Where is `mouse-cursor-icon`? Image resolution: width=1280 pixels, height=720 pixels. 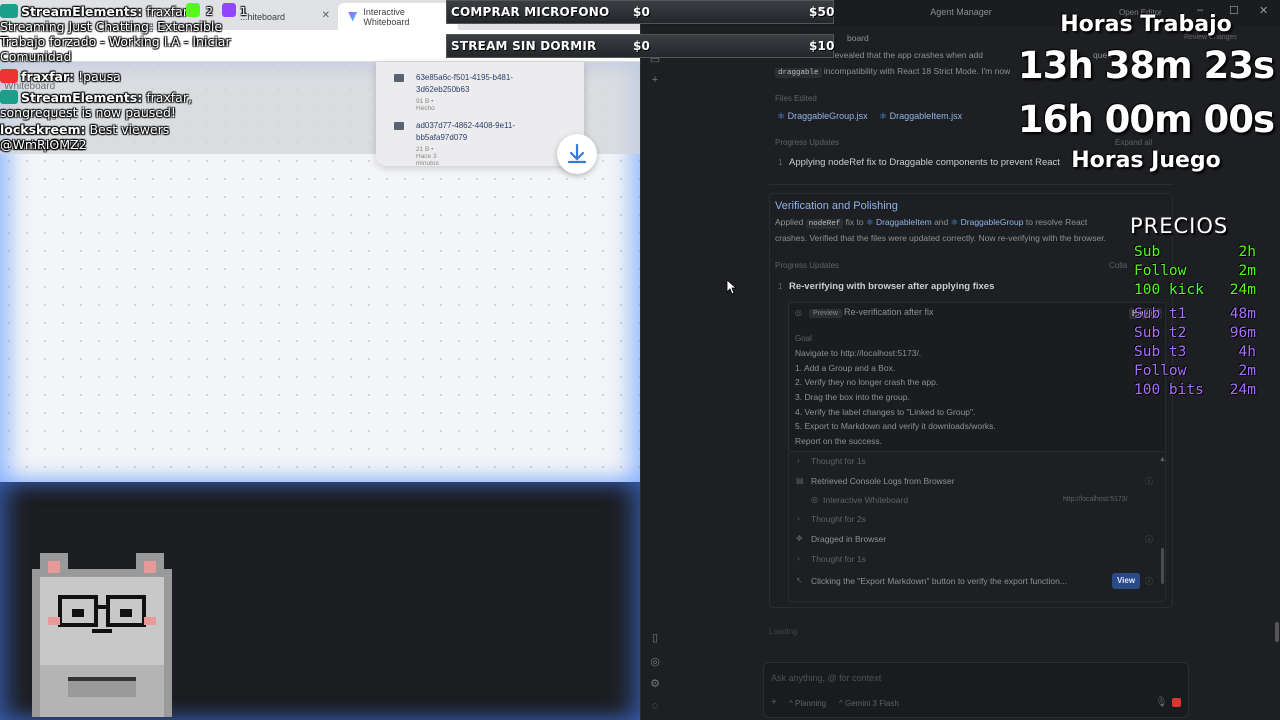
mouse-cursor-icon is located at coordinates (732, 289).